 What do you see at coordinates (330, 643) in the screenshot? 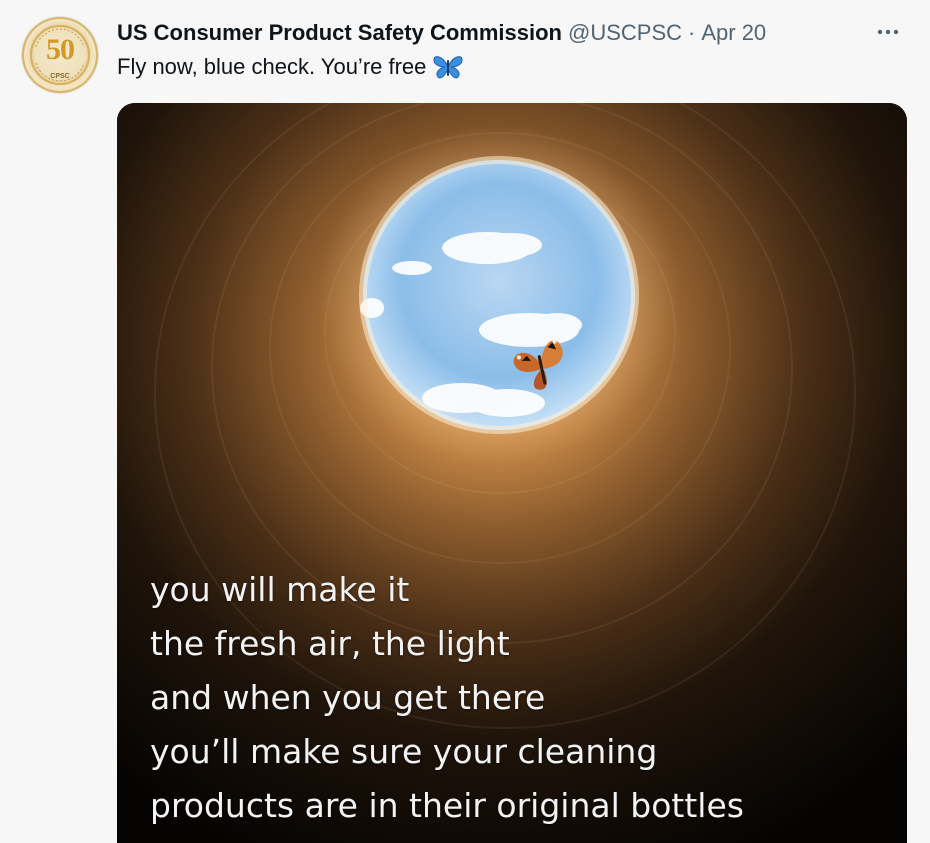
I see `caption-line-2: the fresh air, the light` at bounding box center [330, 643].